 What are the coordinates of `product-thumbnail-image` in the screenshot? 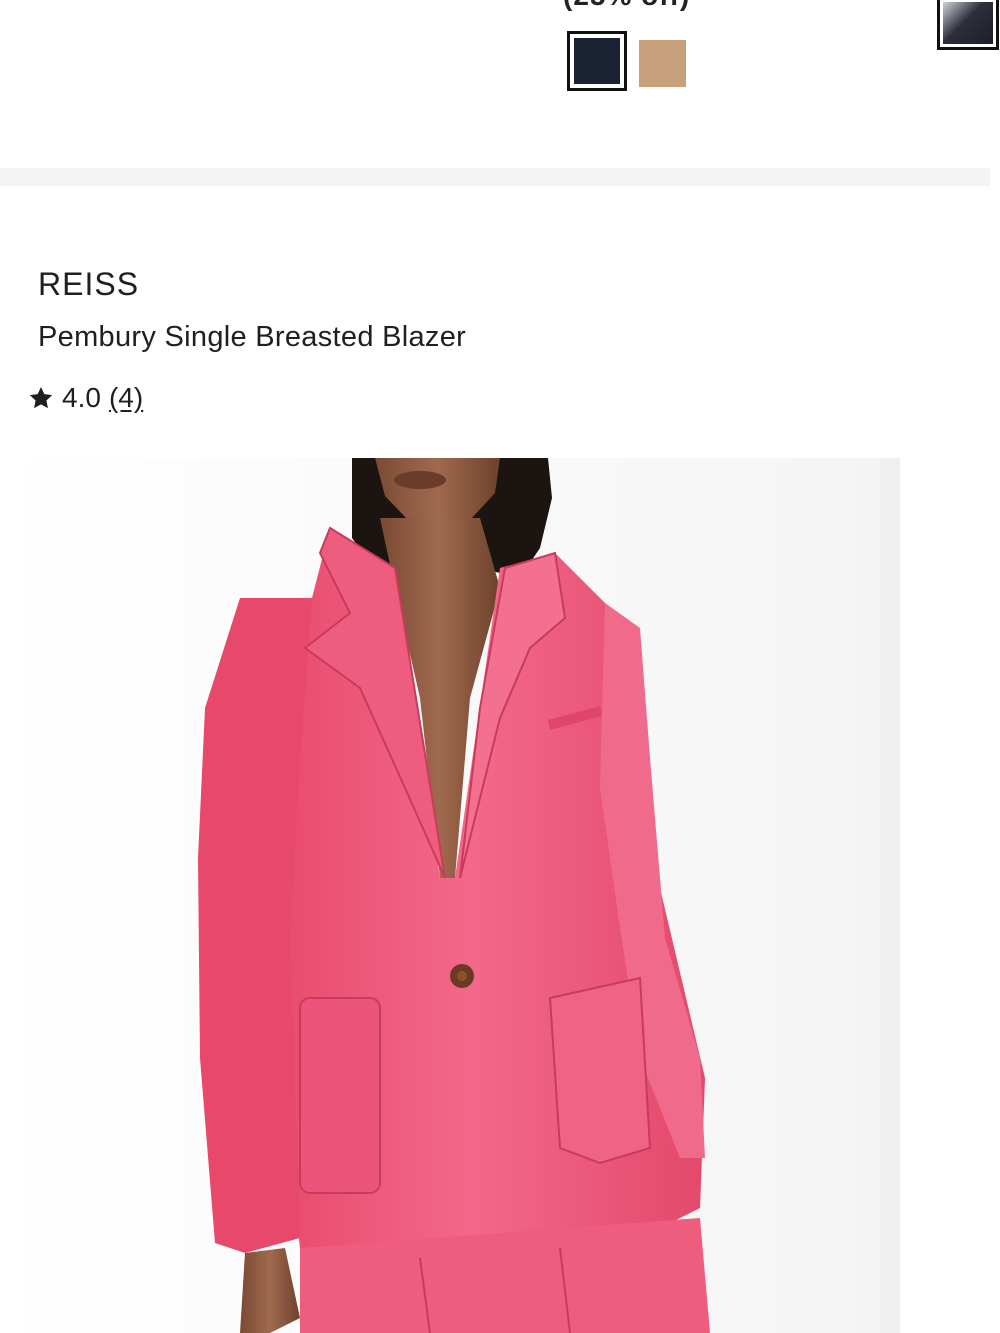 It's located at (968, 23).